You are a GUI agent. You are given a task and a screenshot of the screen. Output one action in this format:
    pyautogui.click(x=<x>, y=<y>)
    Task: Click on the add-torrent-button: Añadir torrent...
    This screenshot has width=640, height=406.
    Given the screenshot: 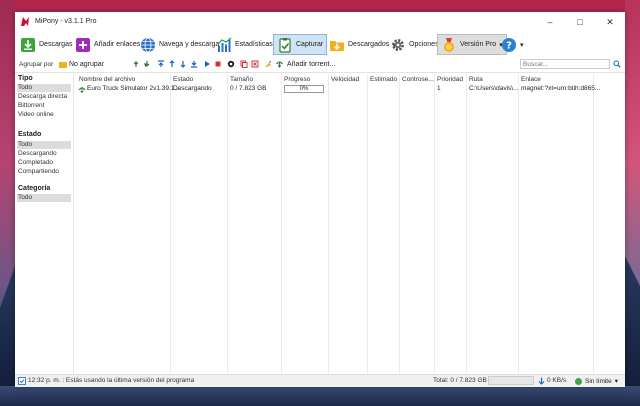 What is the action you would take?
    pyautogui.click(x=305, y=64)
    